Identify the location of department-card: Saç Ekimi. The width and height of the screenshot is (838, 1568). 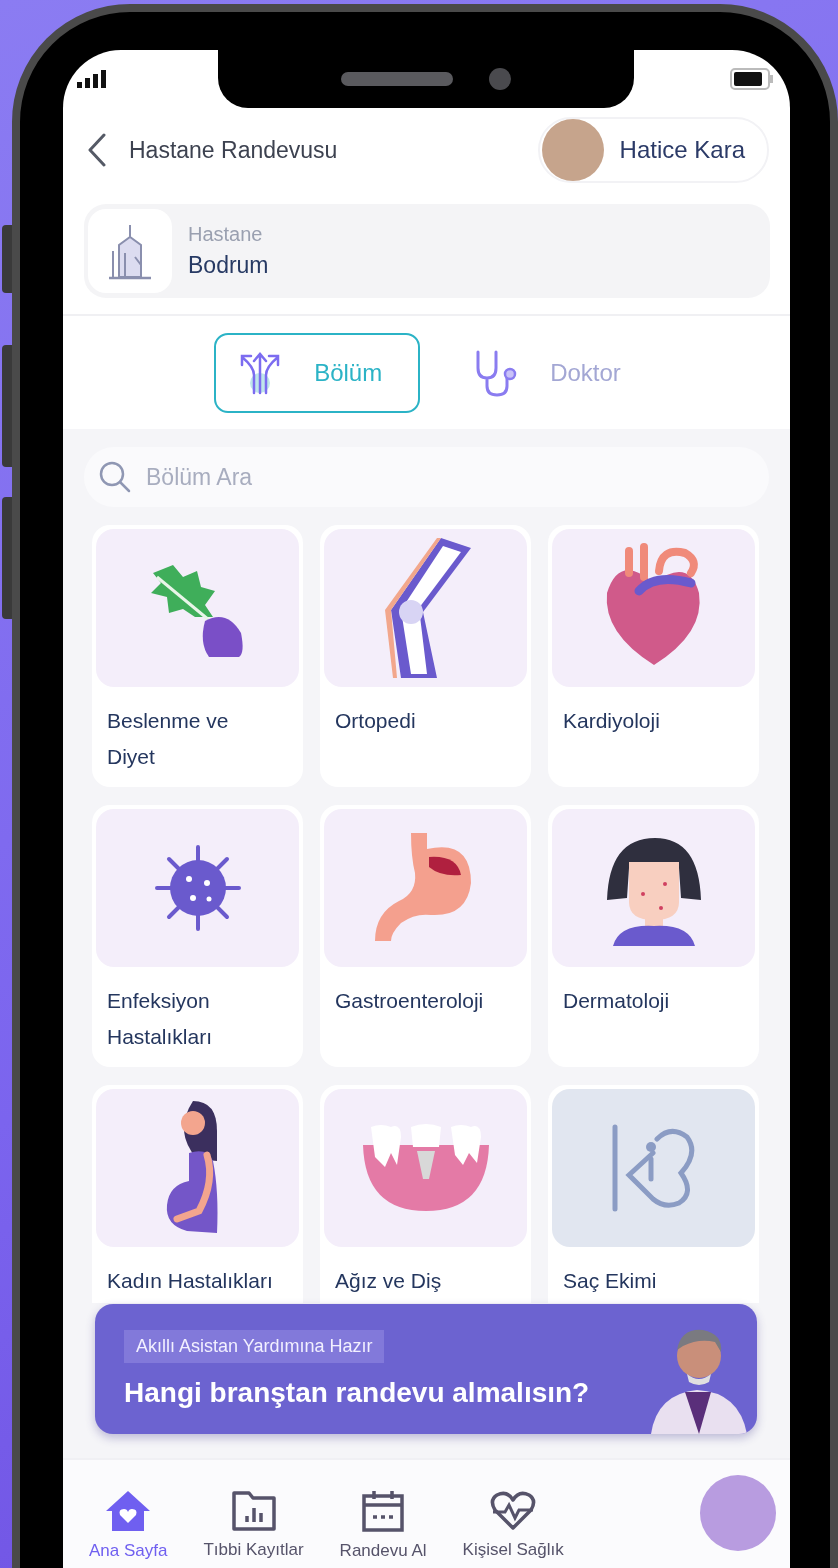
(653, 1194).